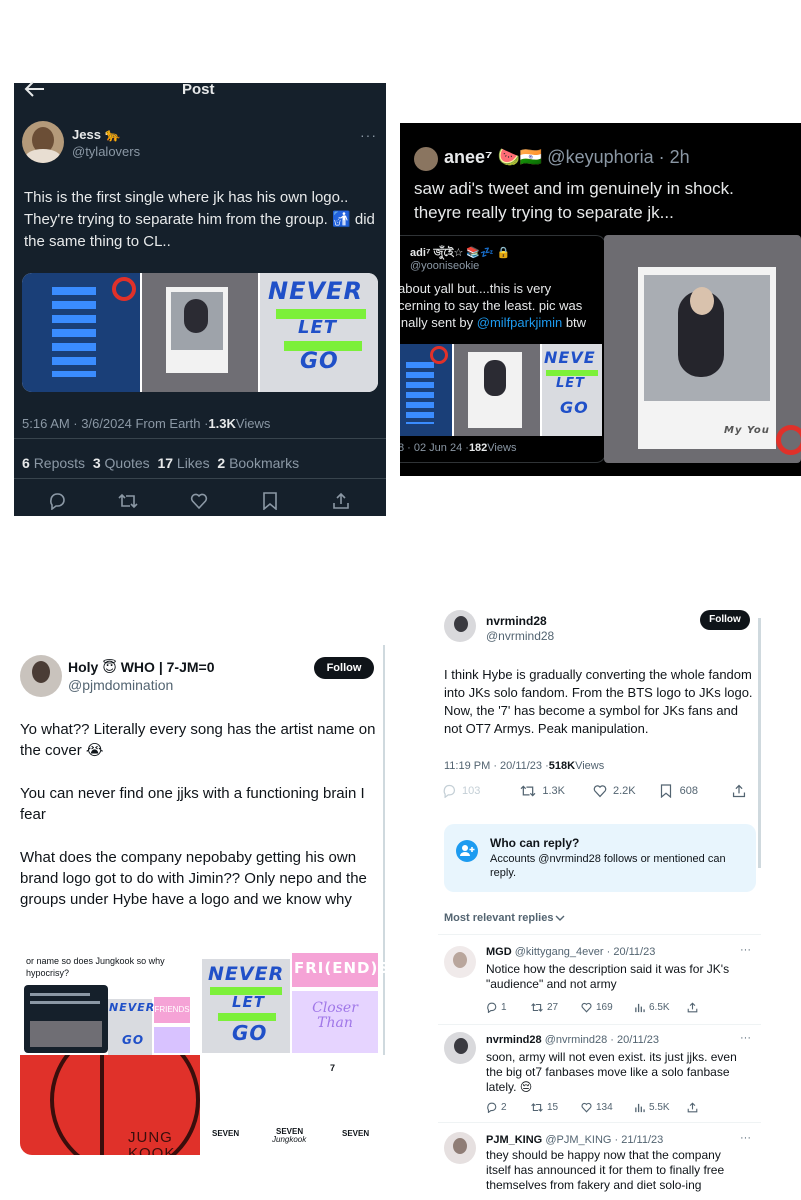 The width and height of the screenshot is (801, 1200). Describe the element at coordinates (590, 766) in the screenshot. I see `views-label: Views` at that location.